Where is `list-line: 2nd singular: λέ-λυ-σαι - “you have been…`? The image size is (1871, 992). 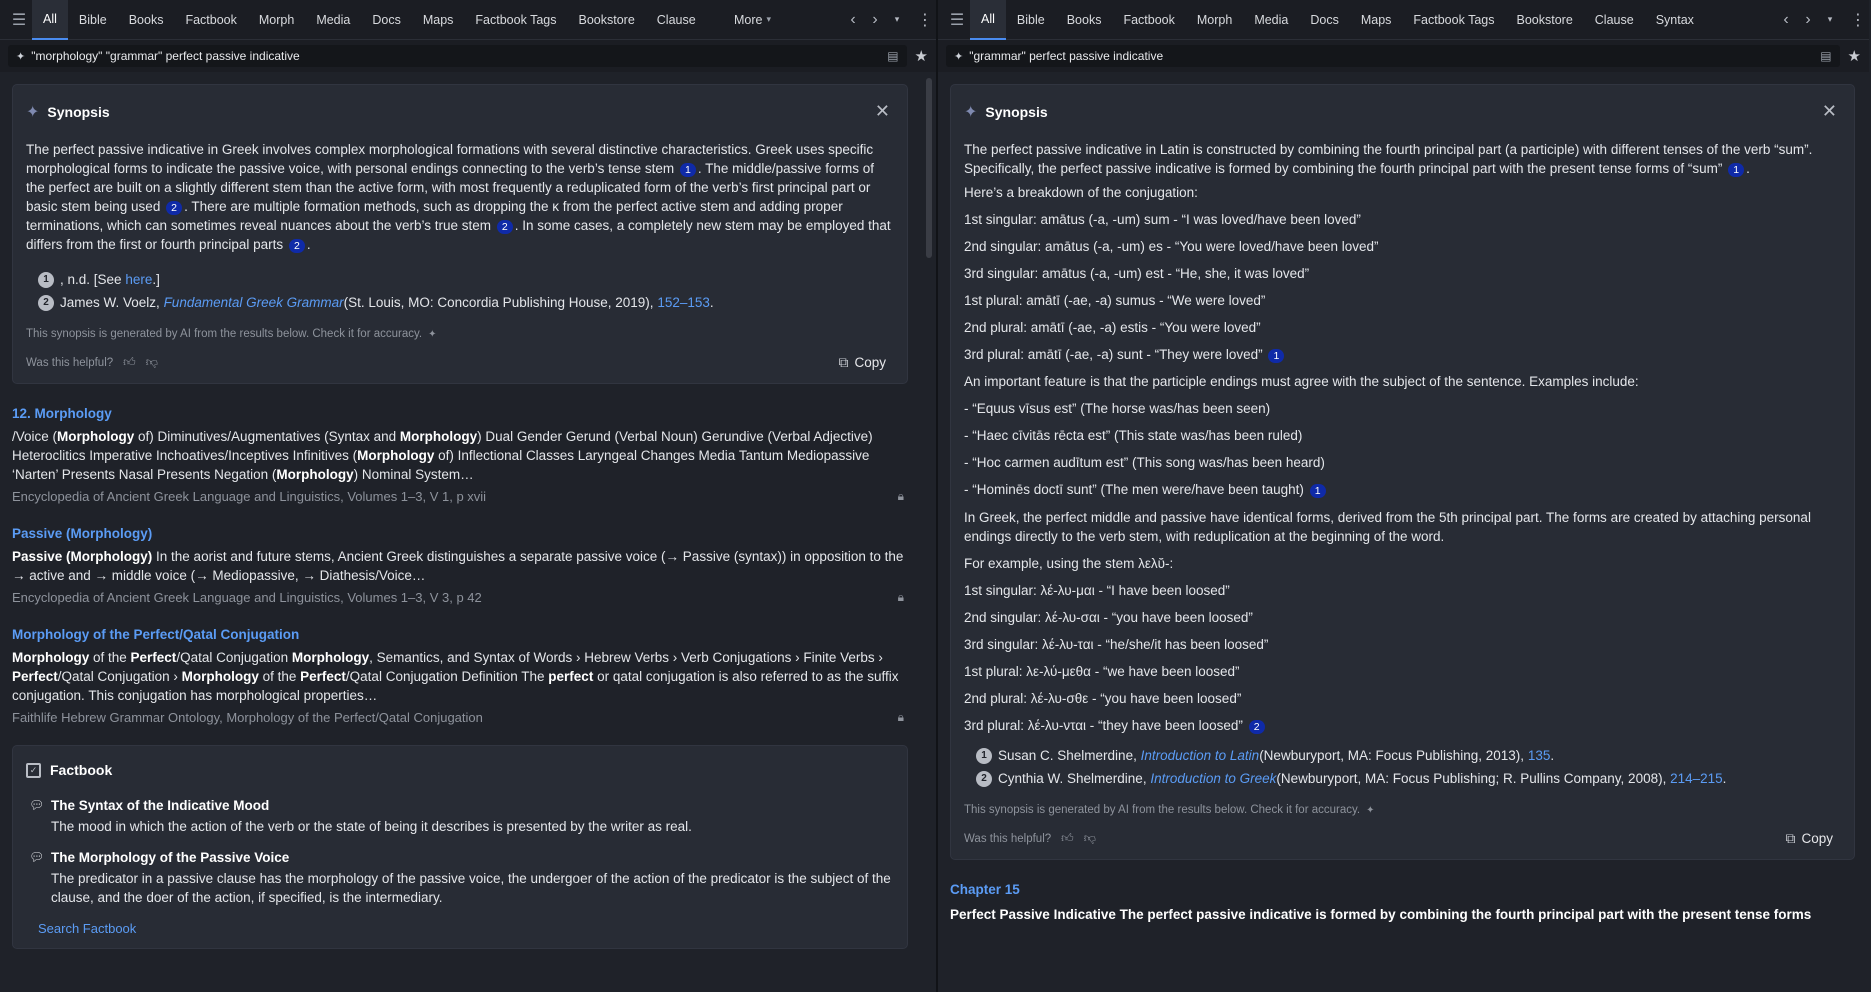 list-line: 2nd singular: λέ-λυ-σαι - “you have been… is located at coordinates (1402, 618).